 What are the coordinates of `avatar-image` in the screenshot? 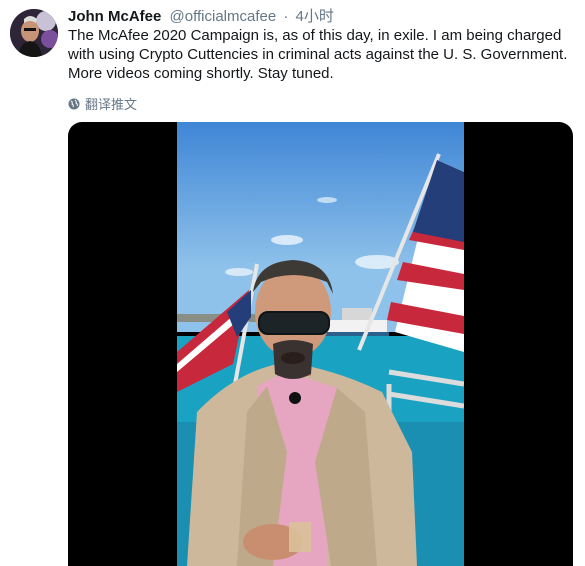 It's located at (34, 33).